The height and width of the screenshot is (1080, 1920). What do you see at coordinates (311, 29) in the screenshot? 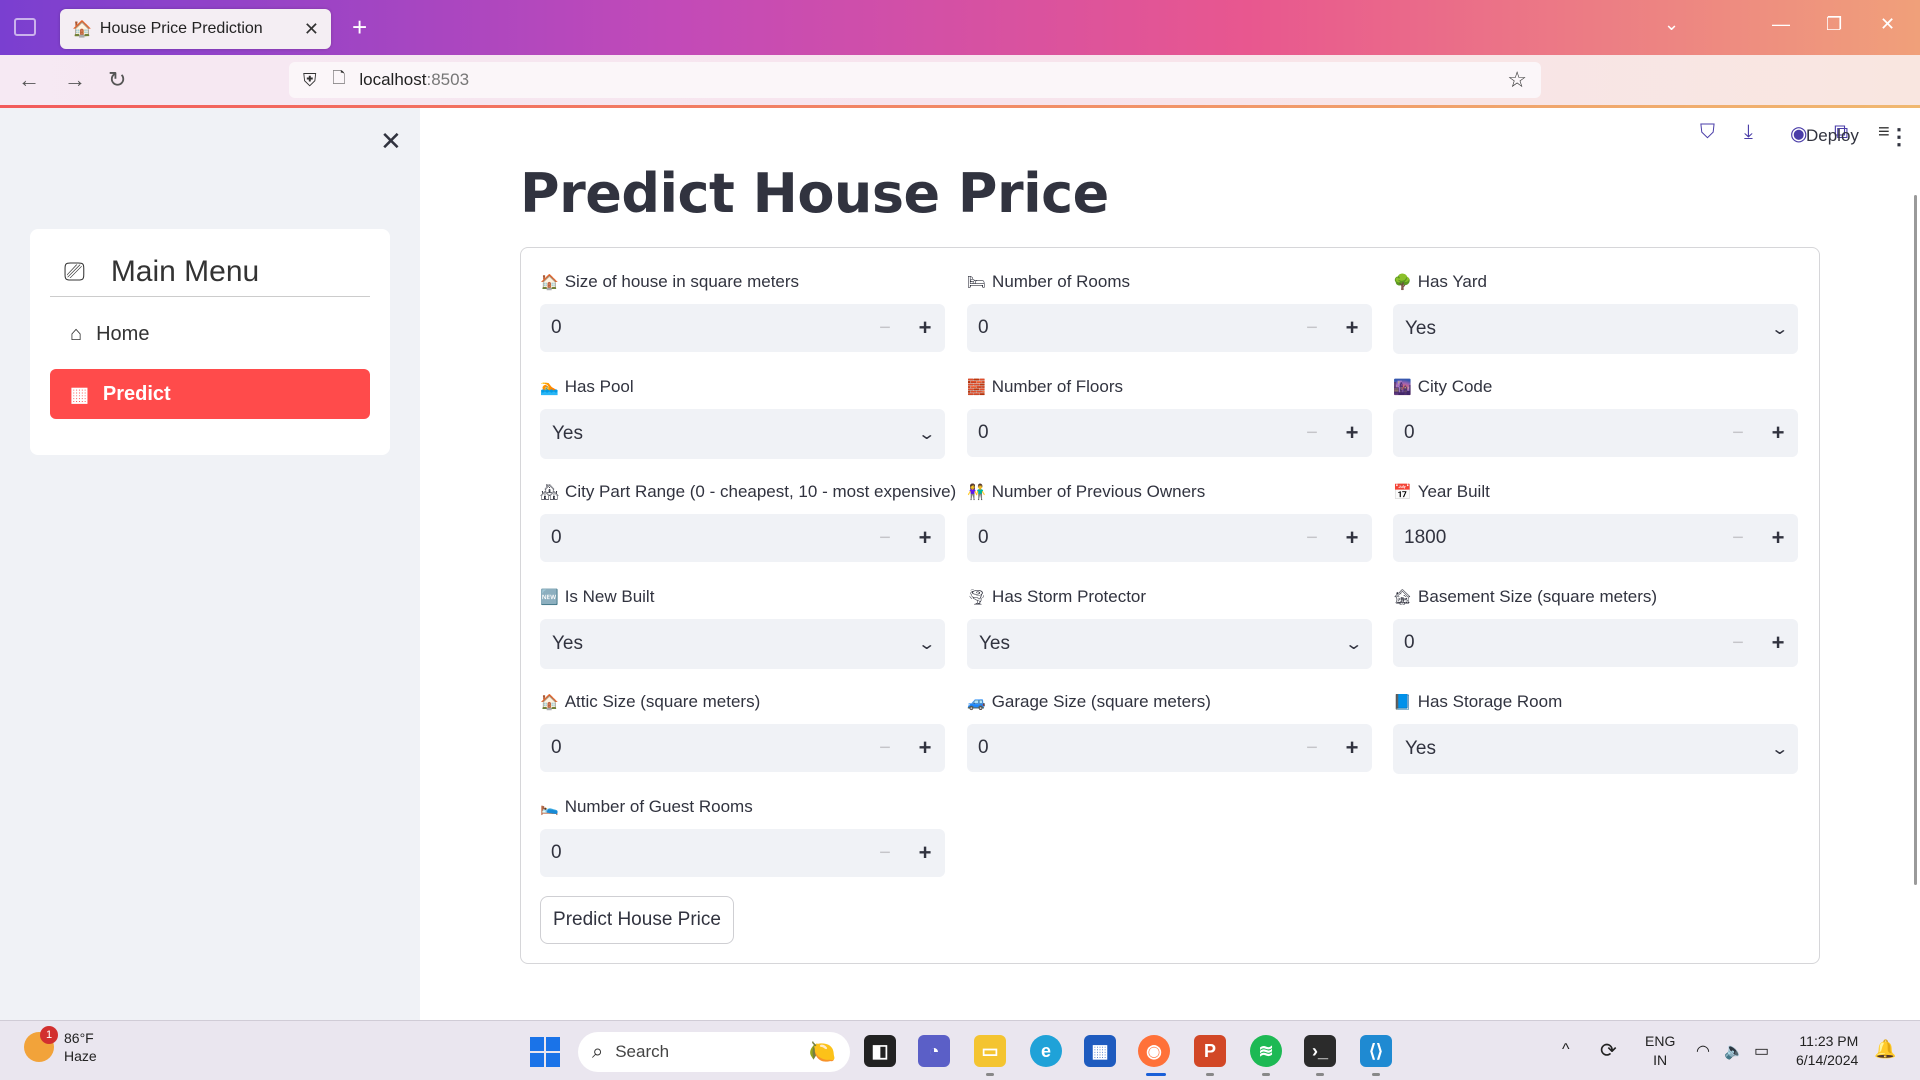
I see `close-tab-icon: ✕` at bounding box center [311, 29].